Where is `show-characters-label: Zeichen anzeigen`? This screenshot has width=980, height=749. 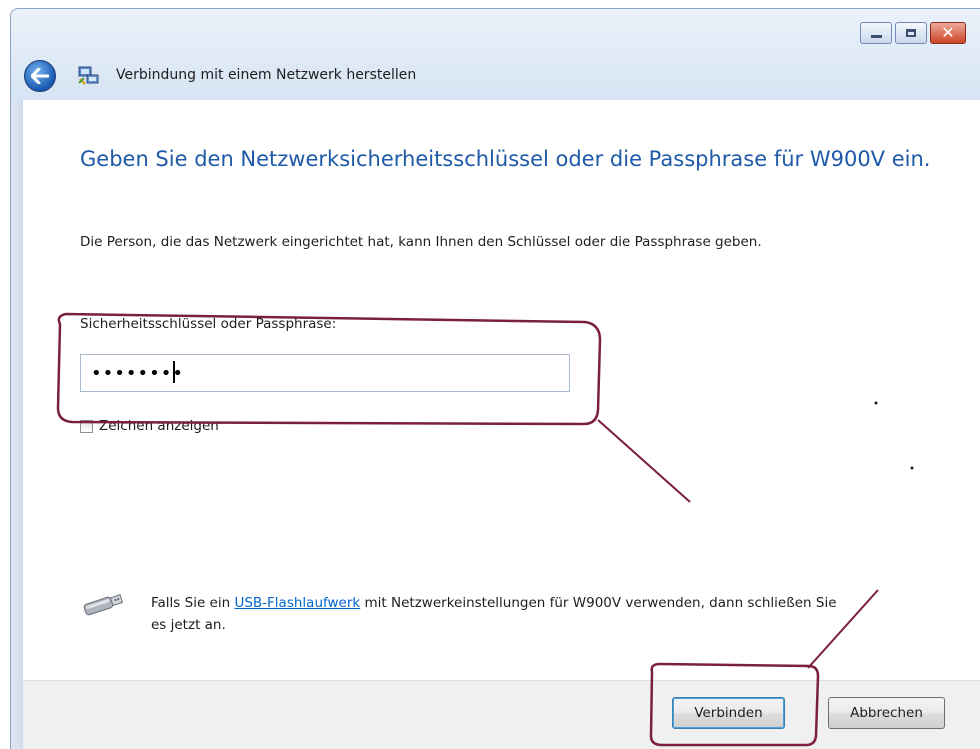 show-characters-label: Zeichen anzeigen is located at coordinates (159, 426).